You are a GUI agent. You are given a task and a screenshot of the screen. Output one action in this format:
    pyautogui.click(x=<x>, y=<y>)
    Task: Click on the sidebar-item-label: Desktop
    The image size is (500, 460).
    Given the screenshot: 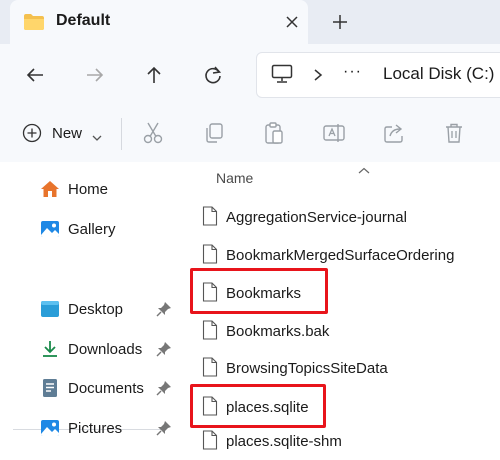 What is the action you would take?
    pyautogui.click(x=96, y=309)
    